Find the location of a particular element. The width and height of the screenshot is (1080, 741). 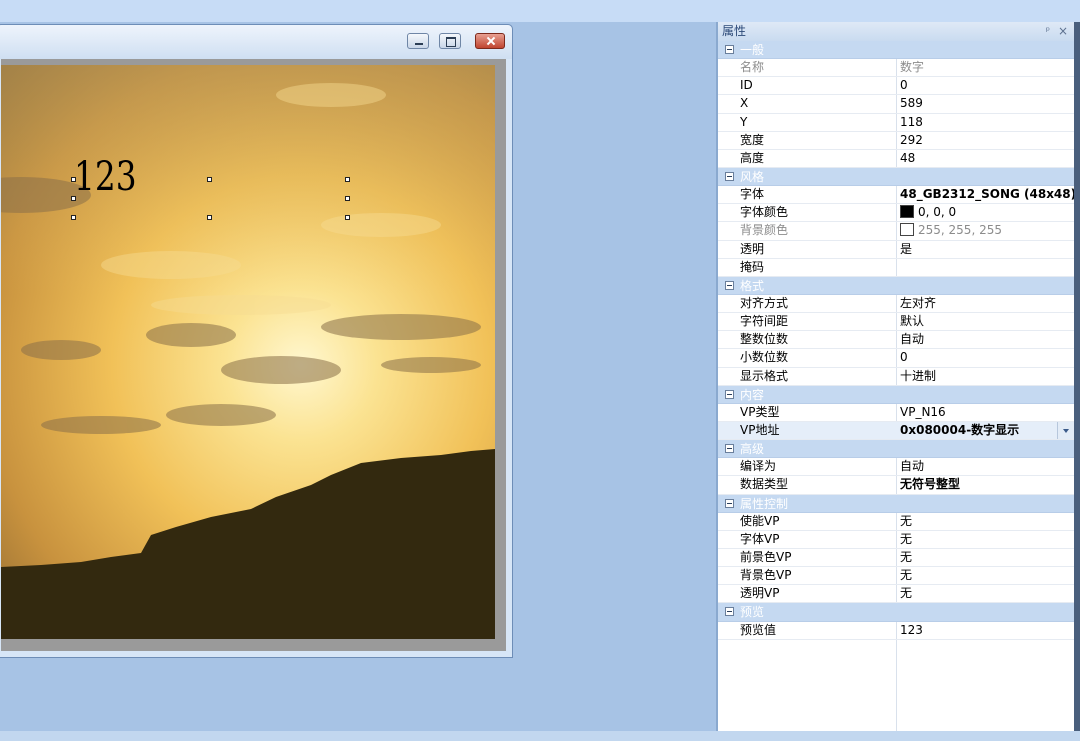

prop-value: 左对齐 is located at coordinates (985, 303).